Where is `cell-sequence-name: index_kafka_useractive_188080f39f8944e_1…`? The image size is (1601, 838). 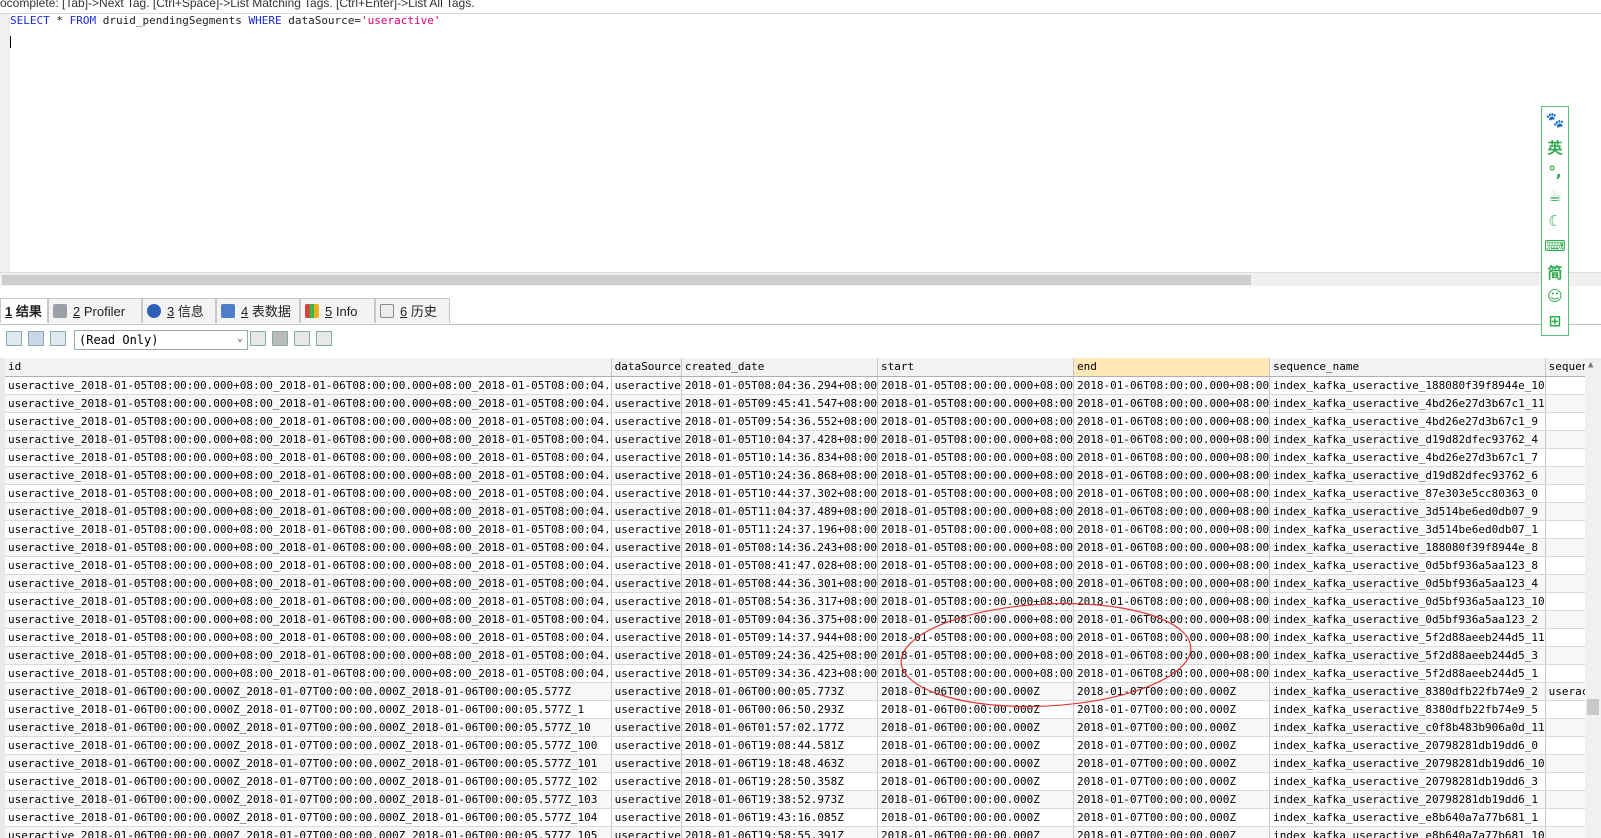
cell-sequence-name: index_kafka_useractive_188080f39f8944e_1… is located at coordinates (1407, 385).